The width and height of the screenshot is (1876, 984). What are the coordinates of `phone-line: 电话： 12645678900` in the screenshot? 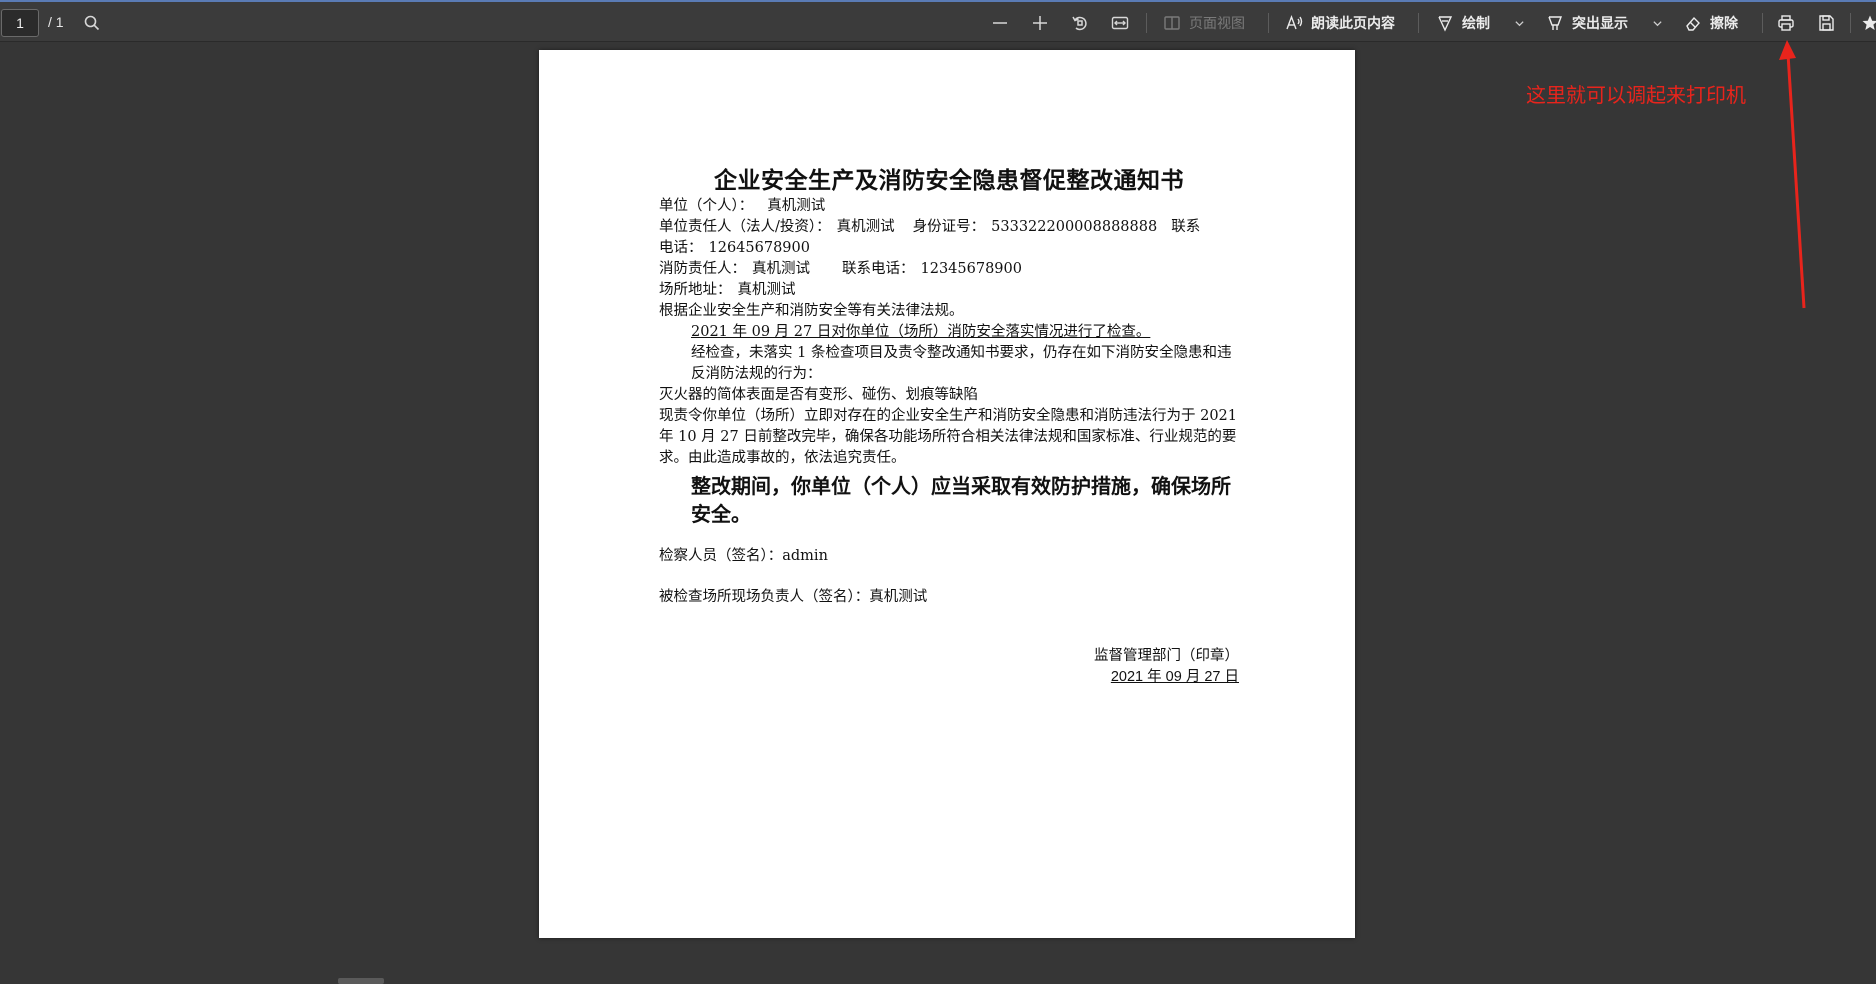 It's located at (949, 248).